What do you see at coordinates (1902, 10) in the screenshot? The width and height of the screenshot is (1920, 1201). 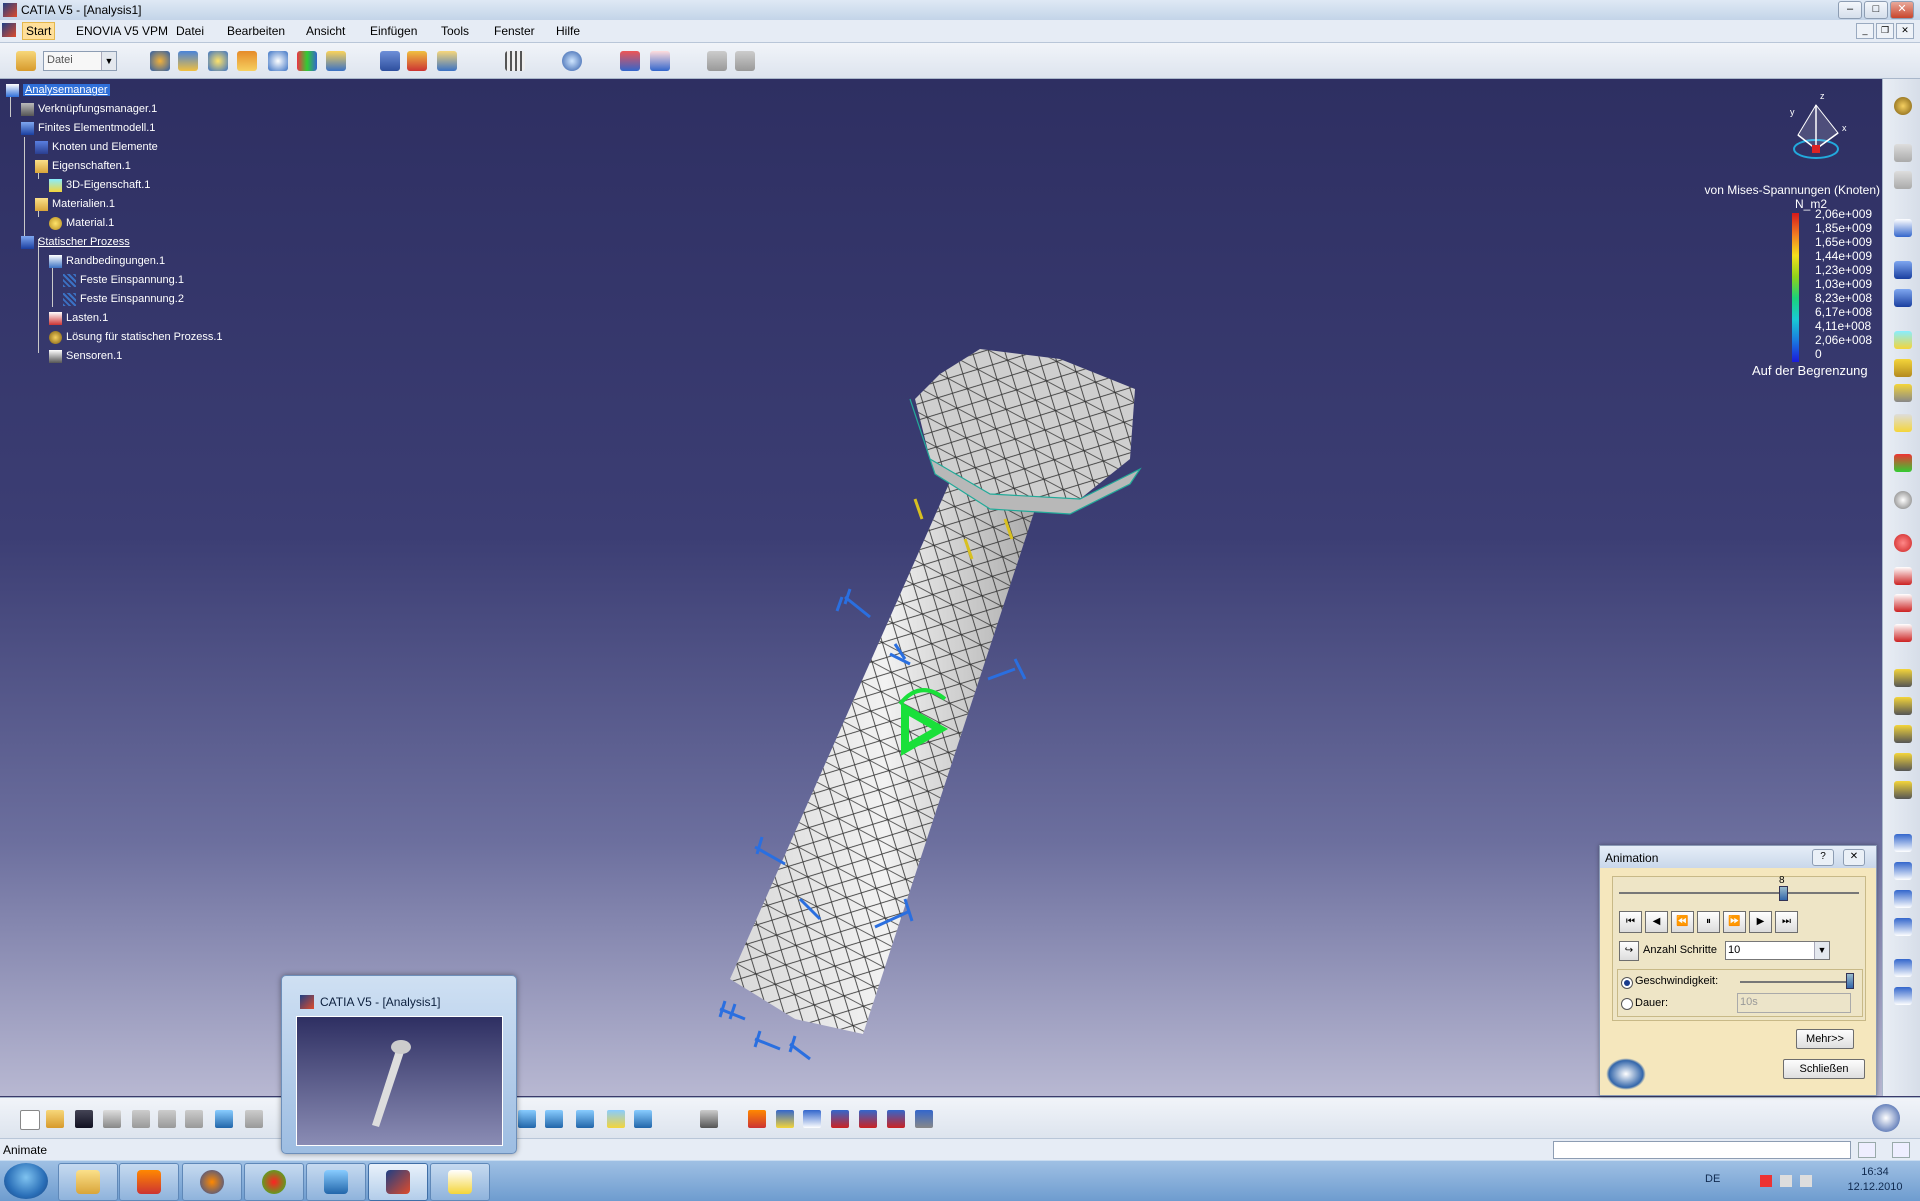 I see `close-button: ✕` at bounding box center [1902, 10].